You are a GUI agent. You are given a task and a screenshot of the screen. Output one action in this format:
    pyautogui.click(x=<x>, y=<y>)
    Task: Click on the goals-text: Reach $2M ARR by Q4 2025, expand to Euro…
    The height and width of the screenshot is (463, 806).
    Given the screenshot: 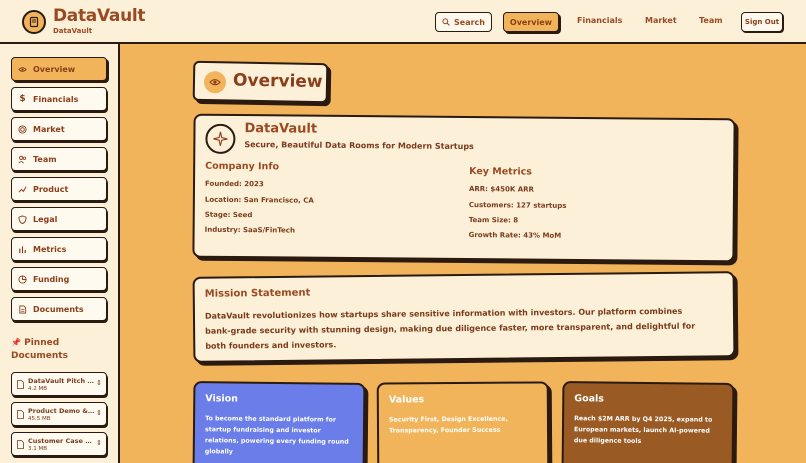 What is the action you would take?
    pyautogui.click(x=643, y=430)
    